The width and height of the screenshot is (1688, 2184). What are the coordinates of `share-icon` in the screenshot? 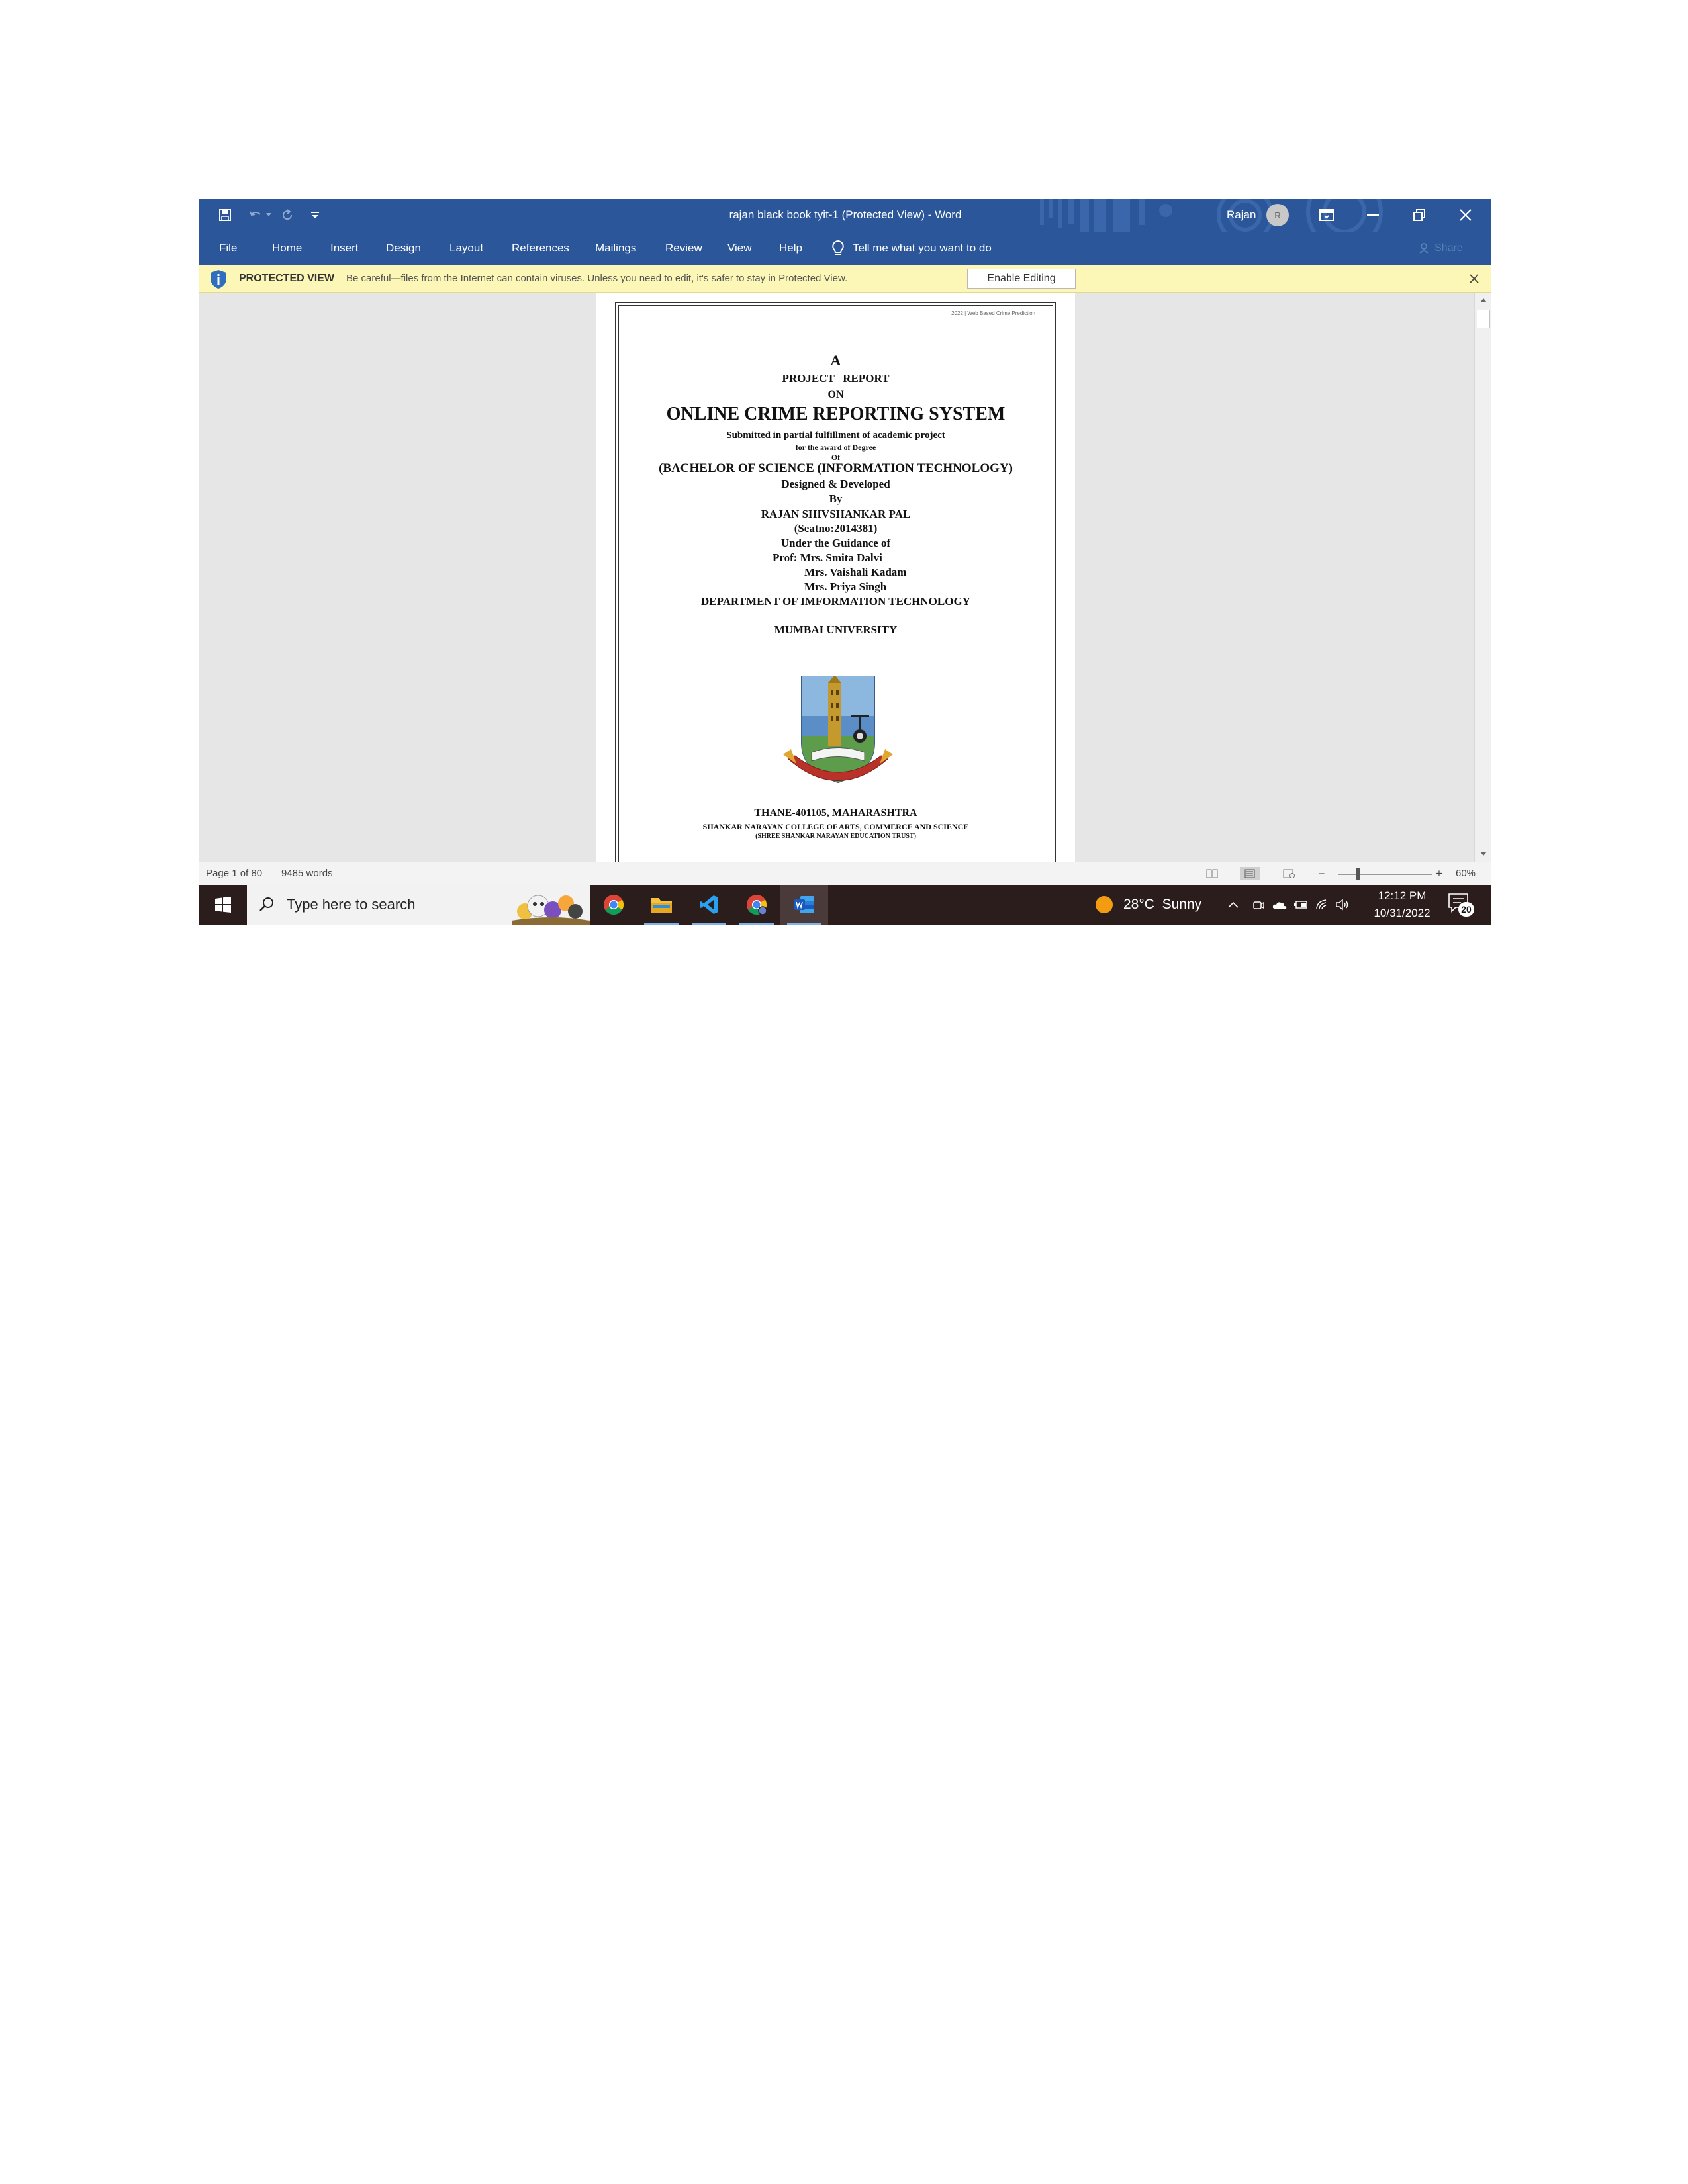 It's located at (1424, 248).